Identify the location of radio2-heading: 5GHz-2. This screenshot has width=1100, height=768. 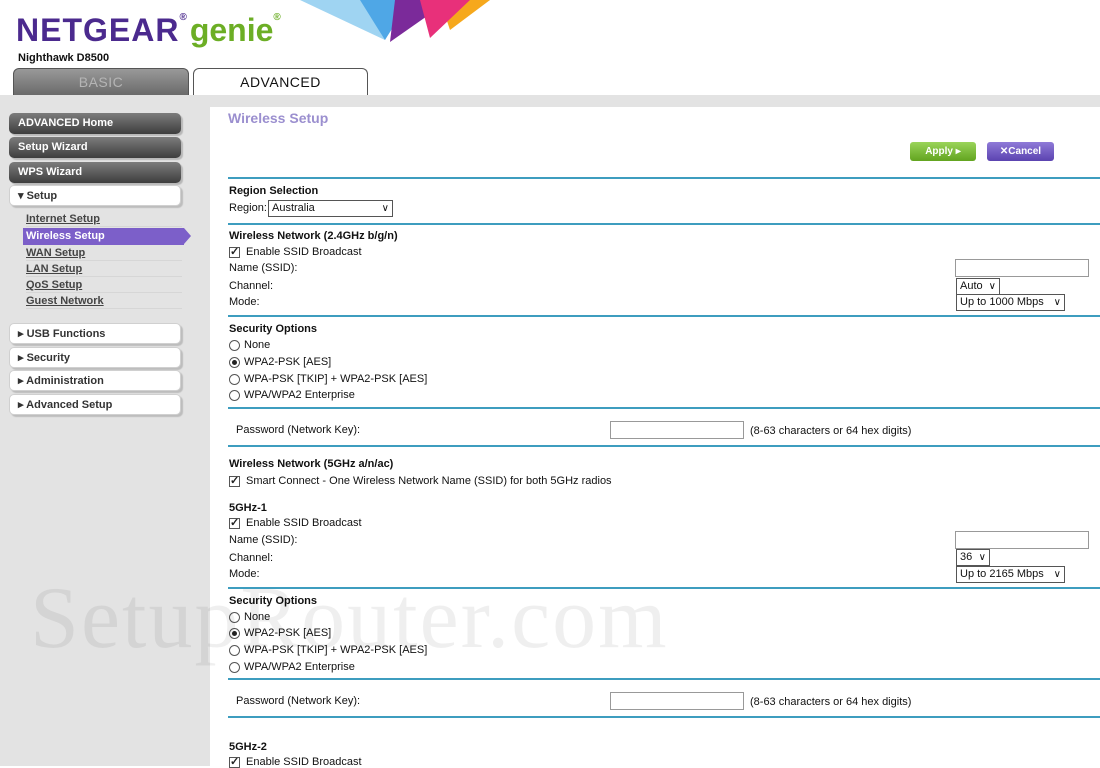
(248, 747).